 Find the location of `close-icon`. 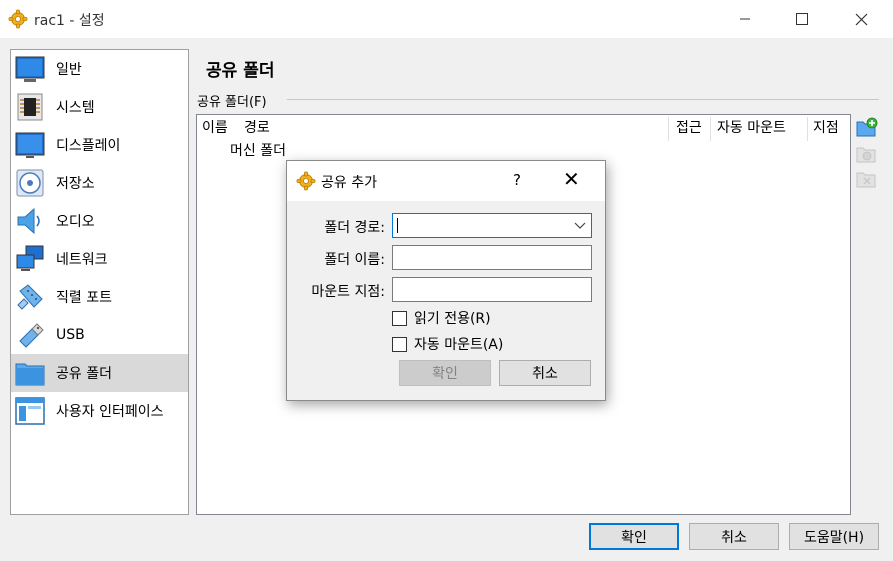

close-icon is located at coordinates (861, 19).